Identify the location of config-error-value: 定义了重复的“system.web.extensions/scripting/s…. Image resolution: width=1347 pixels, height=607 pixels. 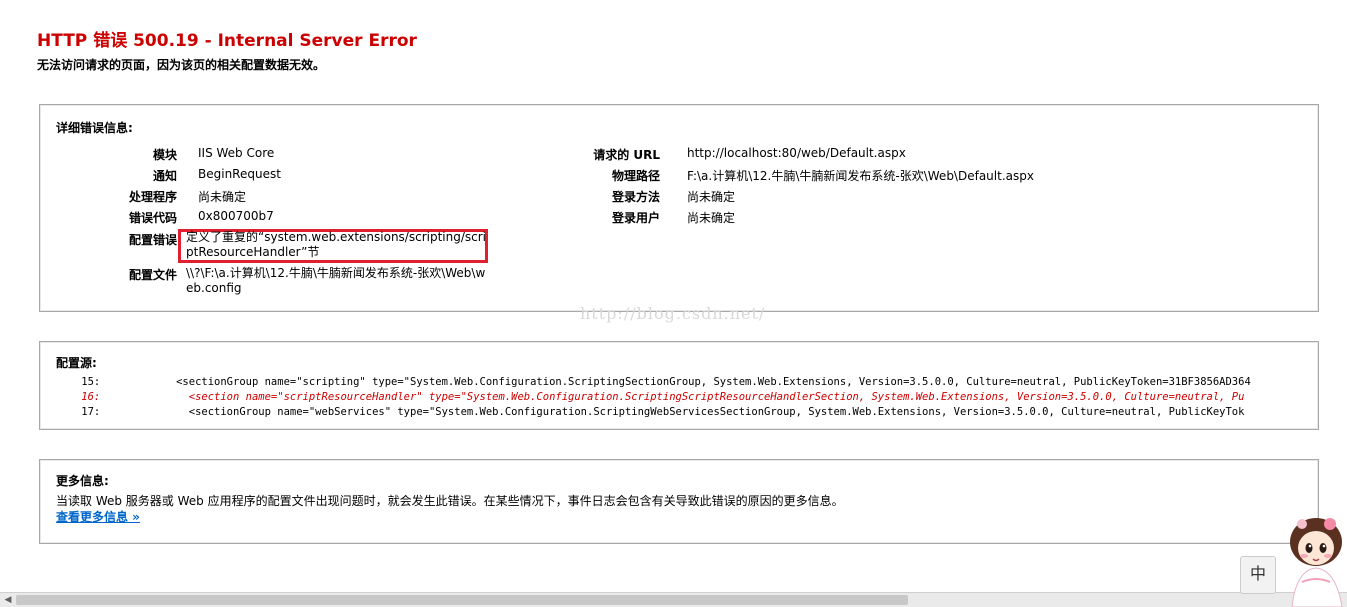
(336, 244).